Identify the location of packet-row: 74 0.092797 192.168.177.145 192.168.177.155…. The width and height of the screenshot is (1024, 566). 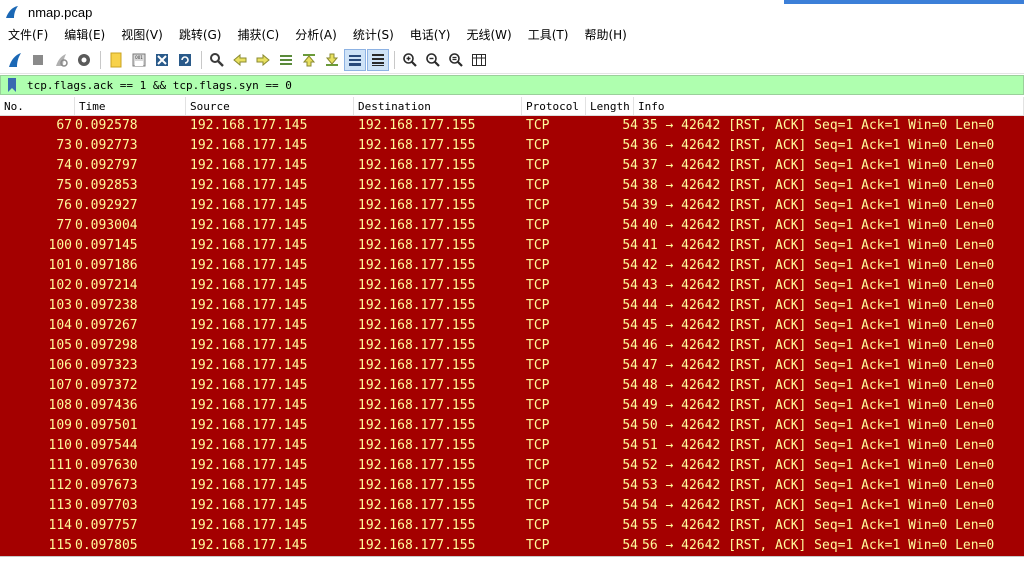
(512, 166).